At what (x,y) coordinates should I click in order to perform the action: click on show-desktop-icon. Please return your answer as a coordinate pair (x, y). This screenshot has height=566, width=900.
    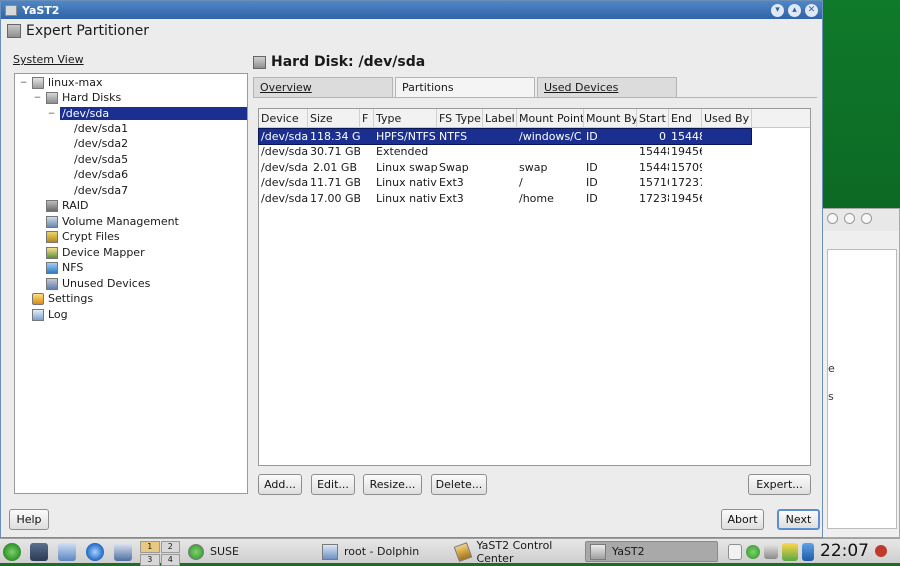
    Looking at the image, I should click on (123, 551).